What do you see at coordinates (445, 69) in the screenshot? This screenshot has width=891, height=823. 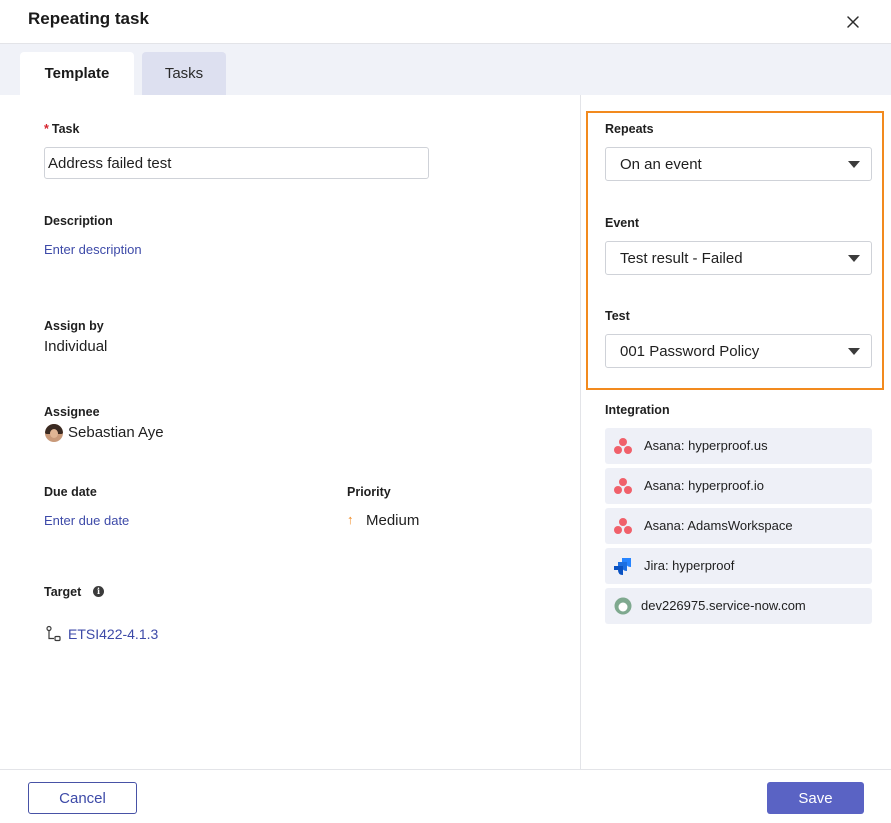 I see `tab-bar: Template Tasks` at bounding box center [445, 69].